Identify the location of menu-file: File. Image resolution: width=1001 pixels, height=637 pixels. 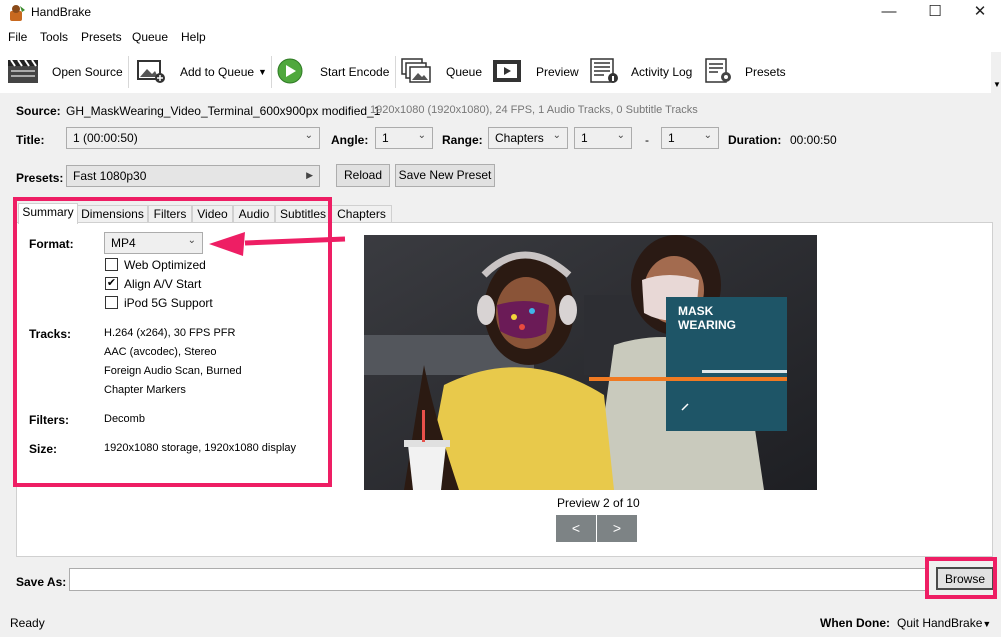
(17, 37).